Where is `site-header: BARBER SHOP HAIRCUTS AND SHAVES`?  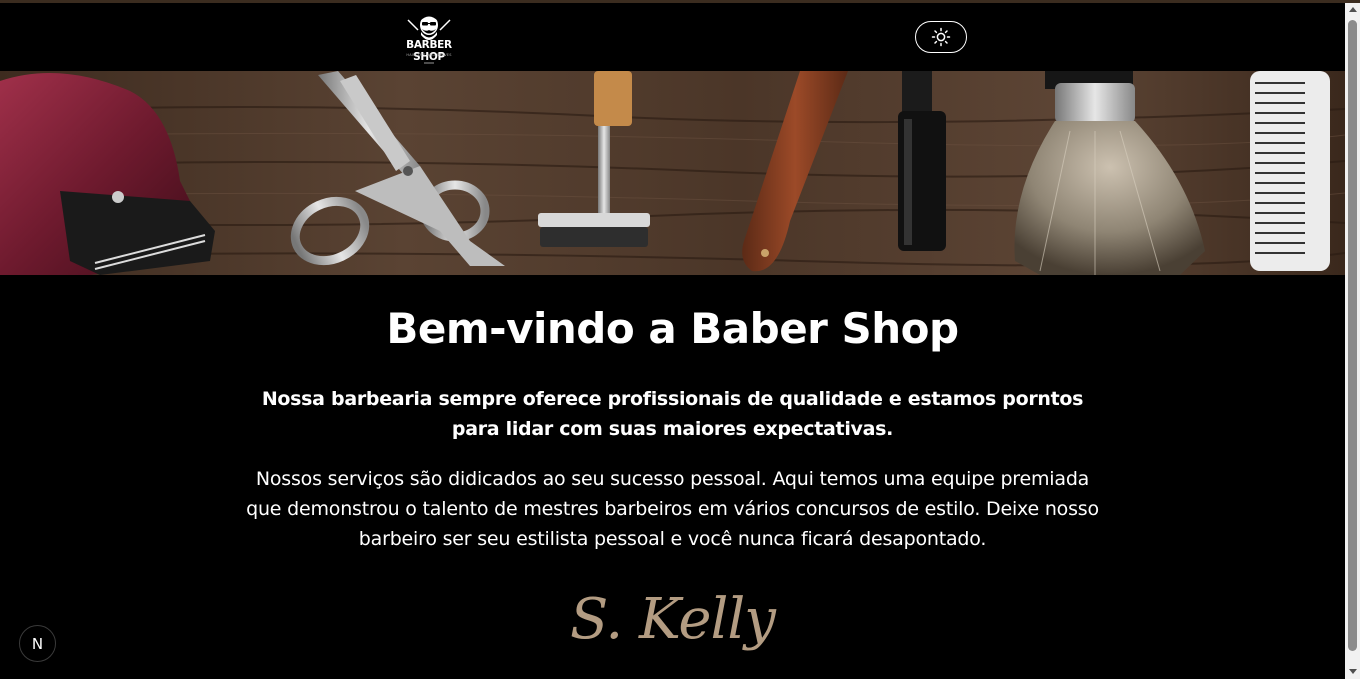
site-header: BARBER SHOP HAIRCUTS AND SHAVES is located at coordinates (672, 37).